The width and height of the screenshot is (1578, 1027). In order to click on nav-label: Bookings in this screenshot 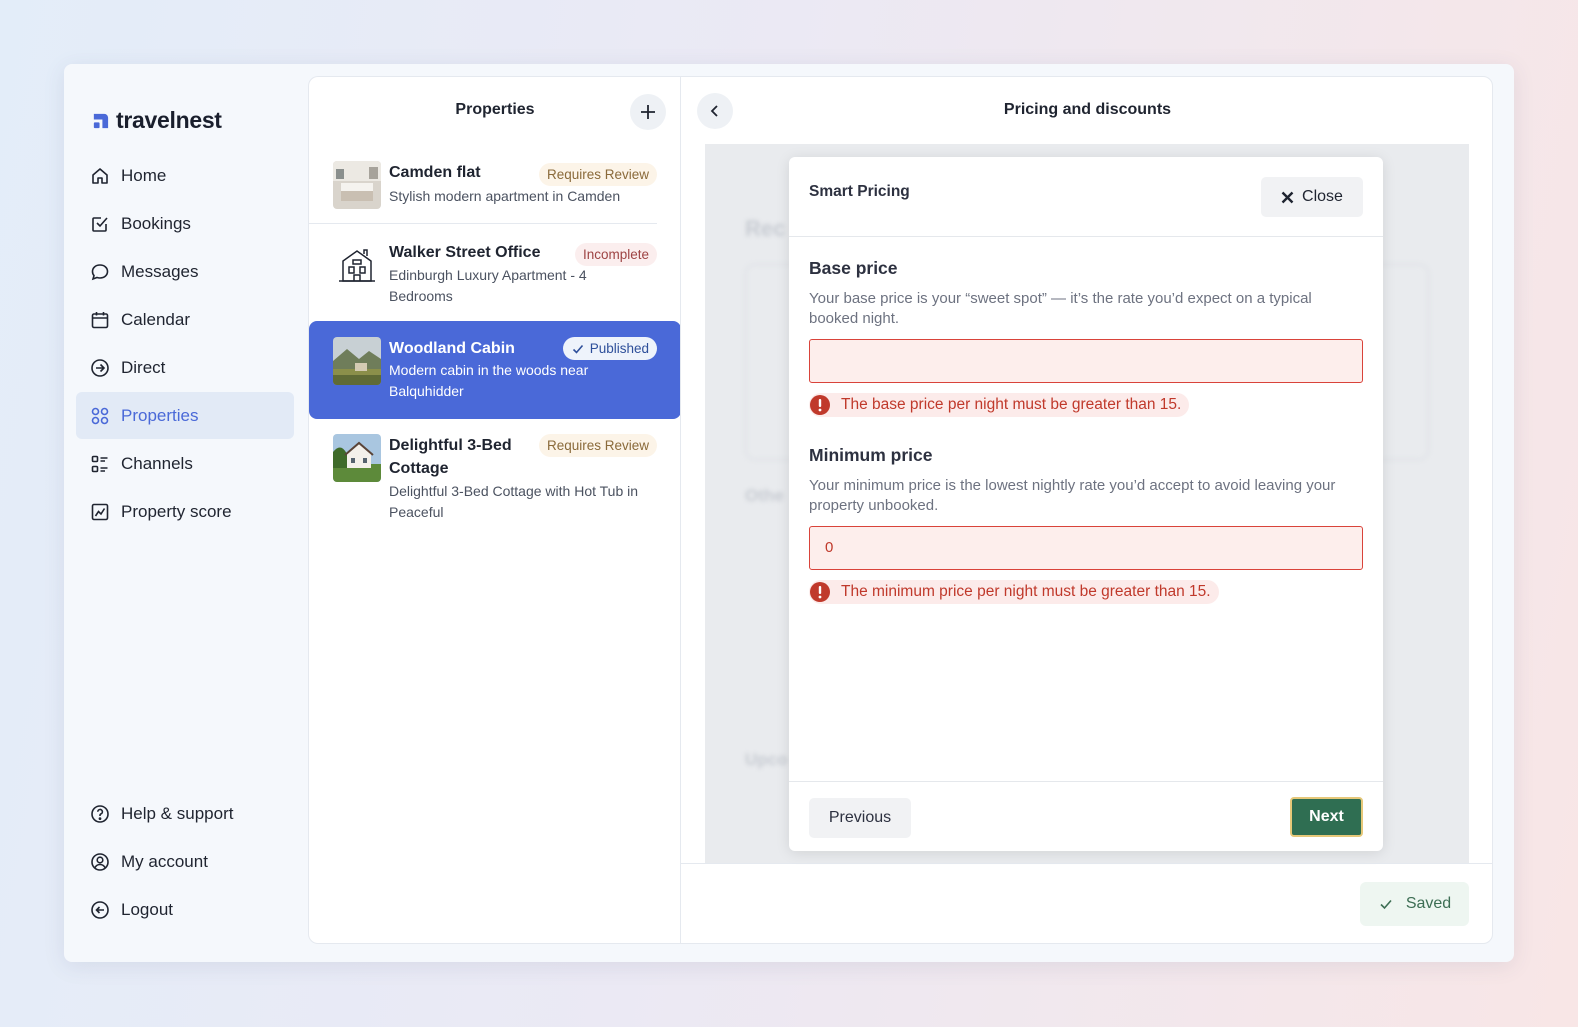, I will do `click(156, 223)`.